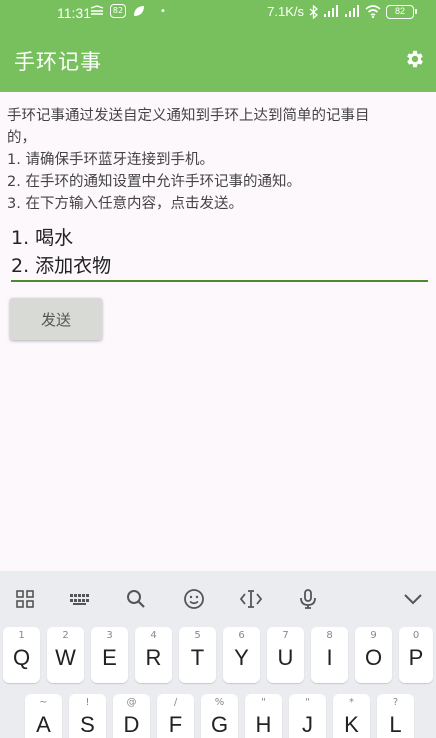  What do you see at coordinates (154, 182) in the screenshot?
I see `instruction-line: 2. 在手环的通知设置中允许手环记事的通知。` at bounding box center [154, 182].